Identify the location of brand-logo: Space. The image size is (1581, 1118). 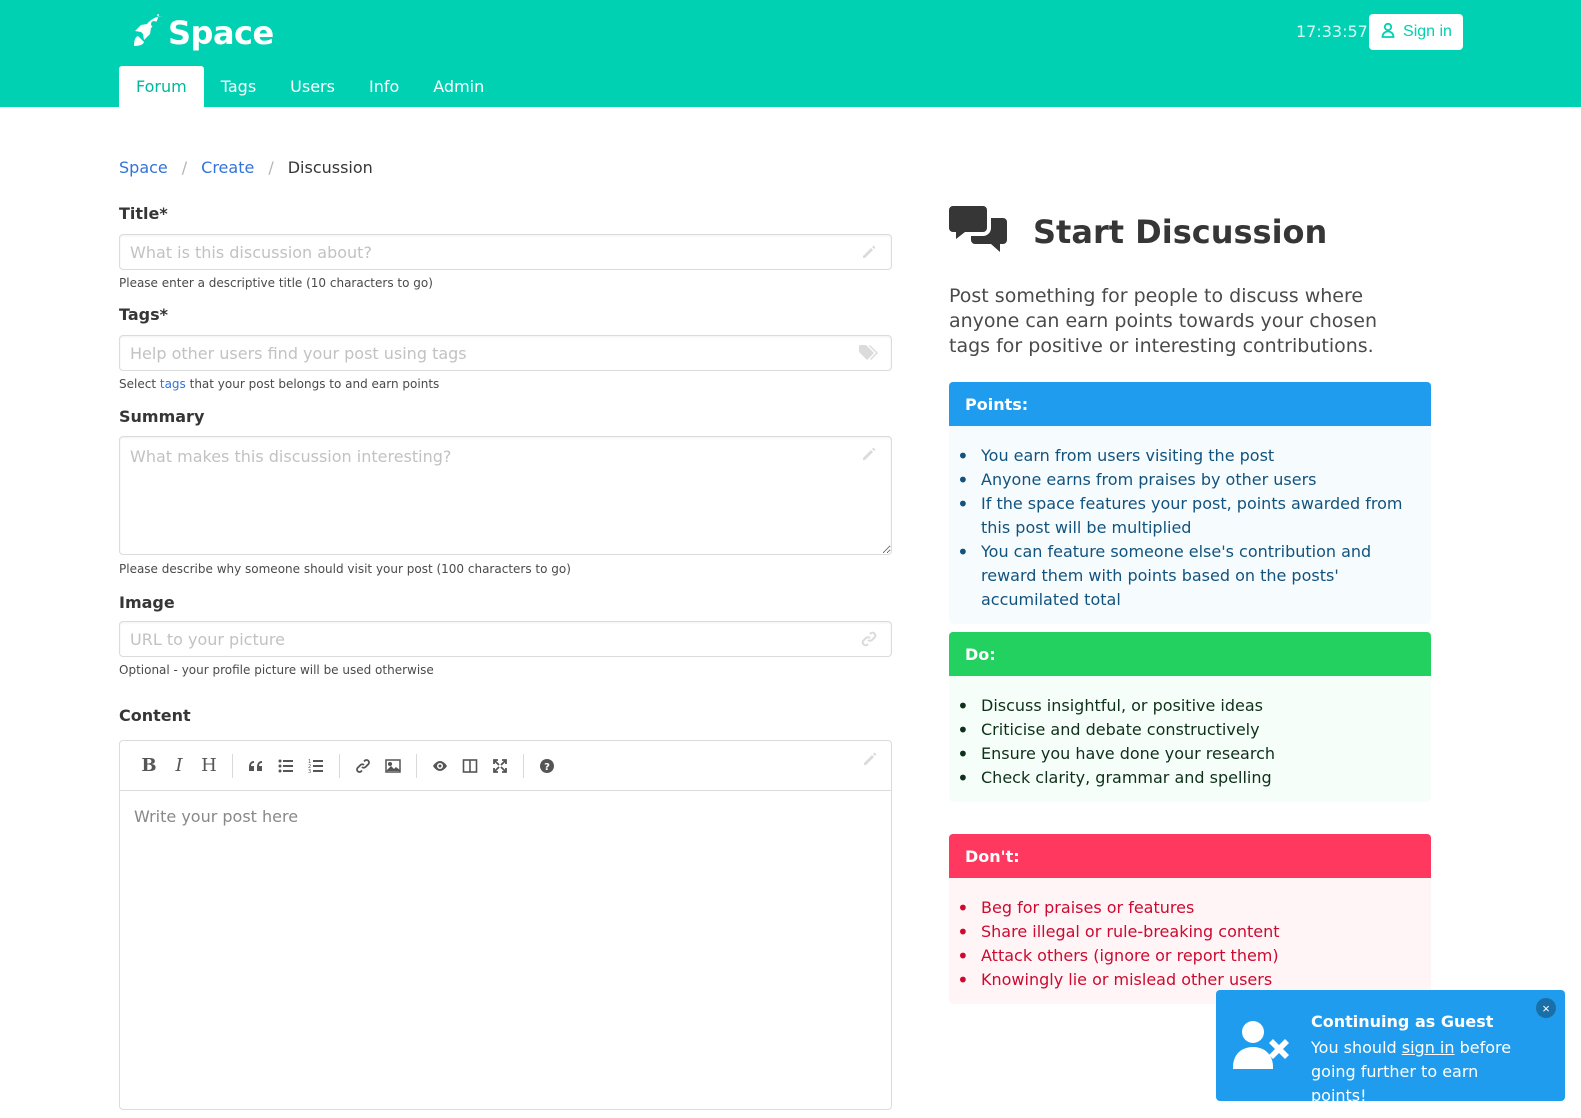
(203, 31).